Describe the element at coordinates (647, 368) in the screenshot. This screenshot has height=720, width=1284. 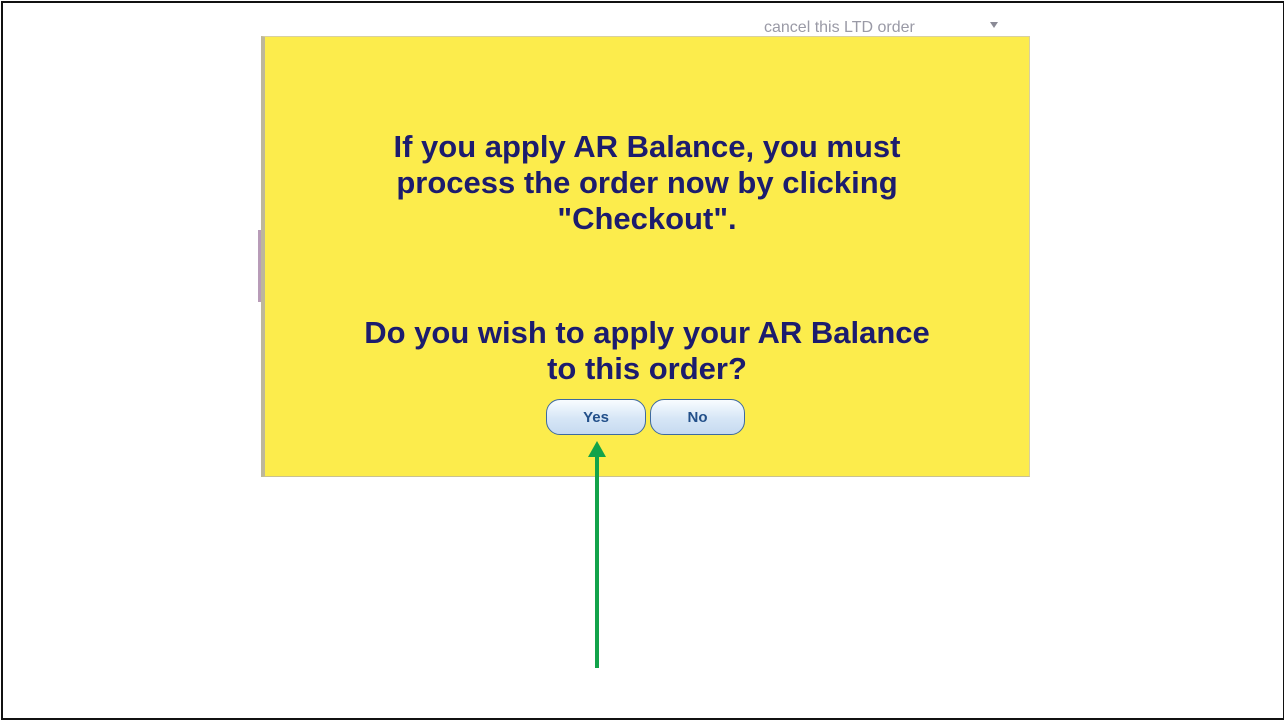
I see `question-line-2: to this order?` at that location.